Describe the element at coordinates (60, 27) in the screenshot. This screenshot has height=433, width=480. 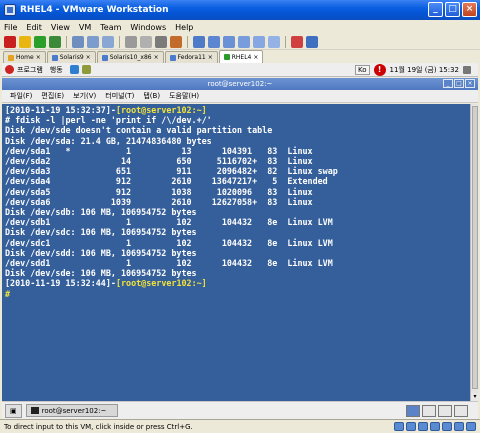
I see `menu-view: View` at that location.